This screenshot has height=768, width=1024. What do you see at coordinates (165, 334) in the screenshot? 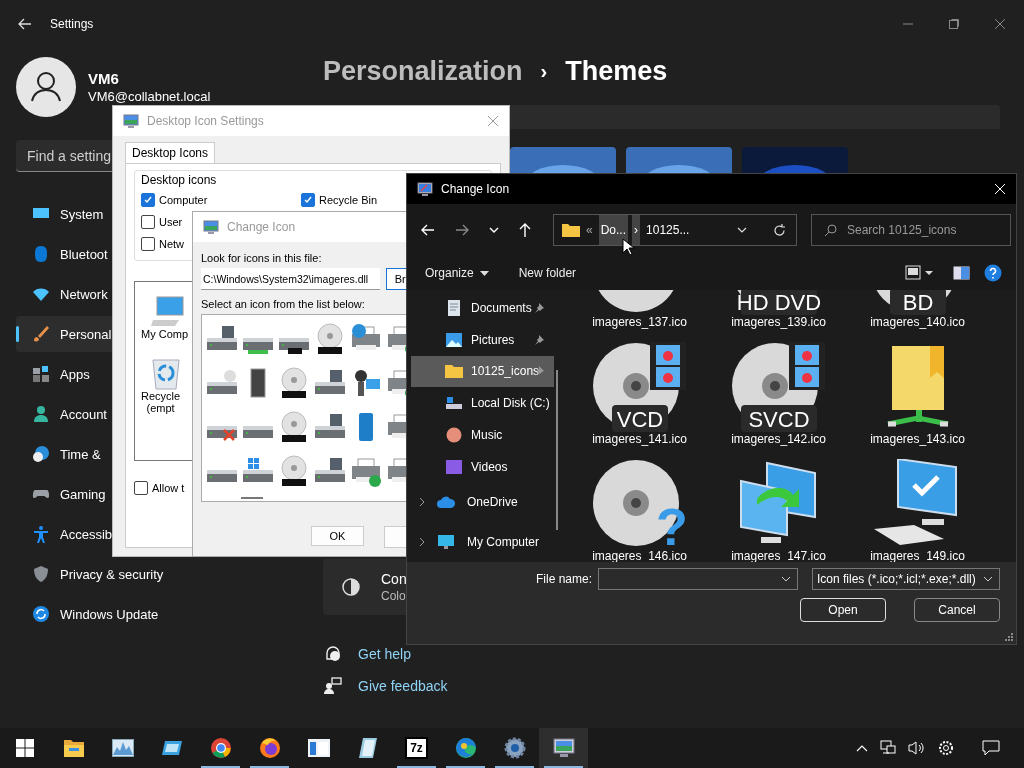
I see `icon-label: My Comp` at bounding box center [165, 334].